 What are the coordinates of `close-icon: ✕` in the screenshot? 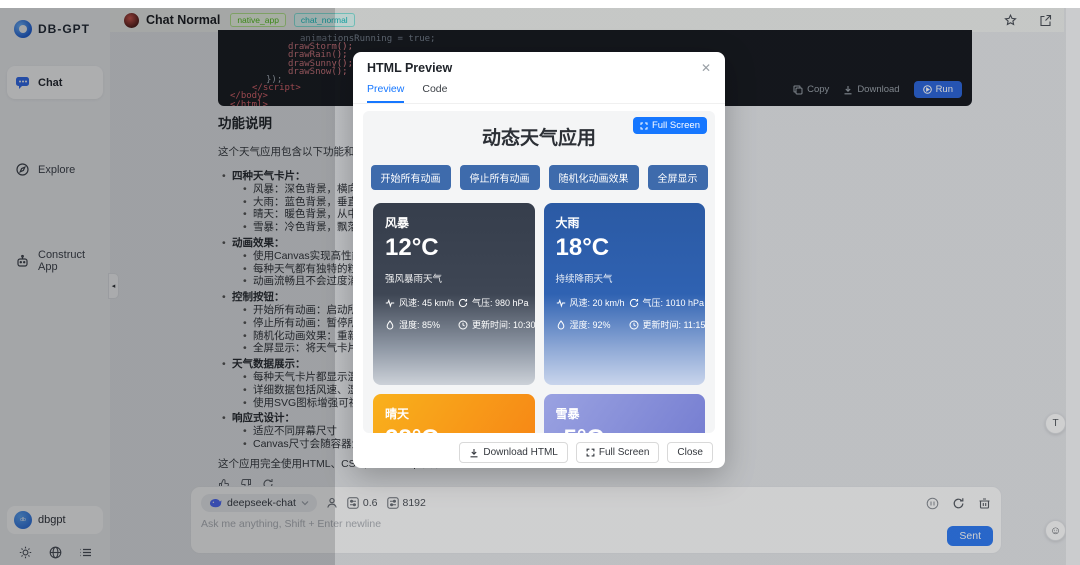 It's located at (706, 68).